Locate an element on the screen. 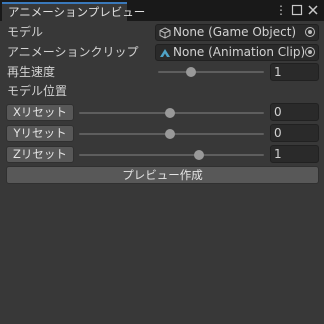 This screenshot has width=324, height=324. y-position-input: 0 is located at coordinates (294, 133).